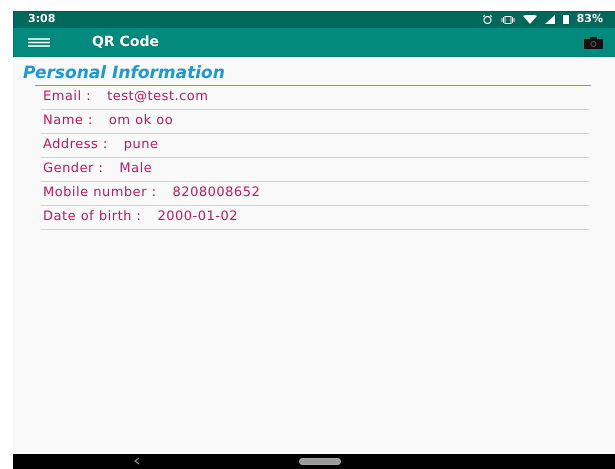  What do you see at coordinates (141, 145) in the screenshot?
I see `field-value: pune` at bounding box center [141, 145].